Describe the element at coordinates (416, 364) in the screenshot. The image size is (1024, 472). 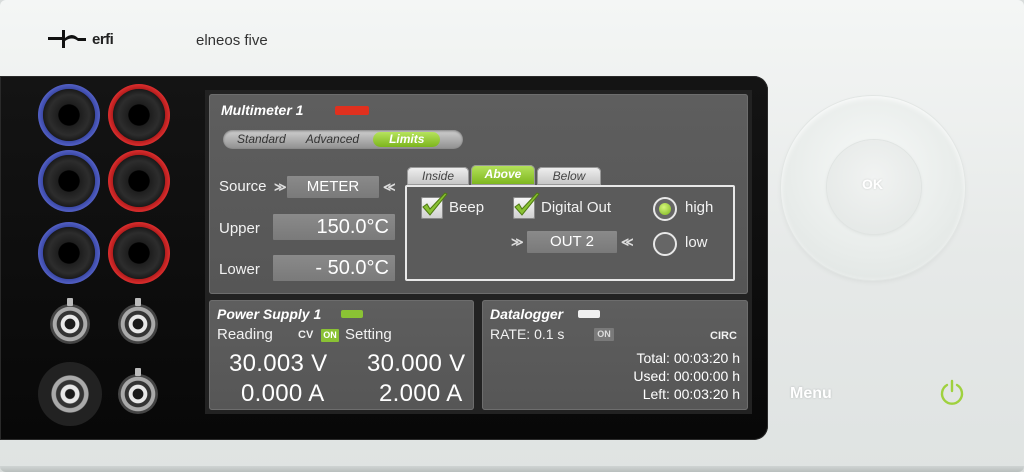
I see `setting-voltage: 30.000 V` at that location.